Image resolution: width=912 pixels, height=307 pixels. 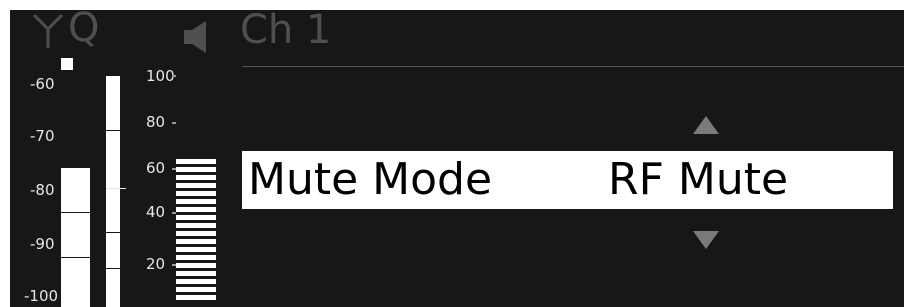 What do you see at coordinates (75, 237) in the screenshot?
I see `rf-level-bar` at bounding box center [75, 237].